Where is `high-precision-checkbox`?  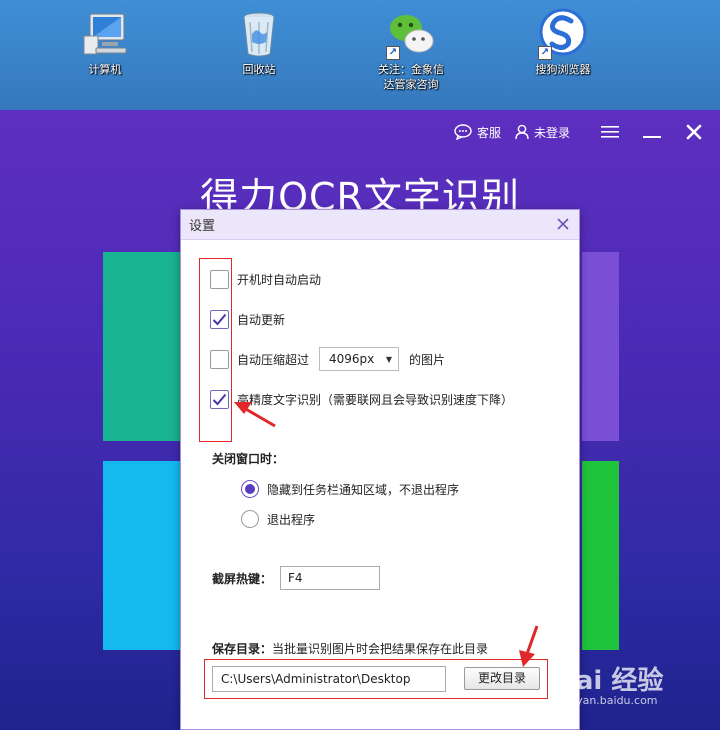
high-precision-checkbox is located at coordinates (219, 399).